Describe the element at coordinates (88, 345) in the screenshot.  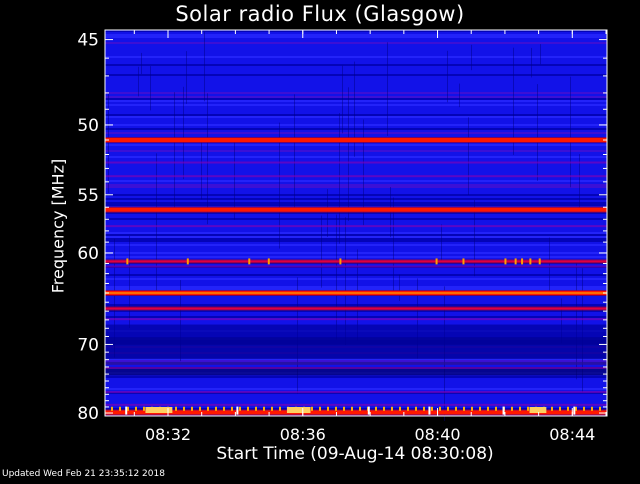
I see `y-tick-label: 70` at that location.